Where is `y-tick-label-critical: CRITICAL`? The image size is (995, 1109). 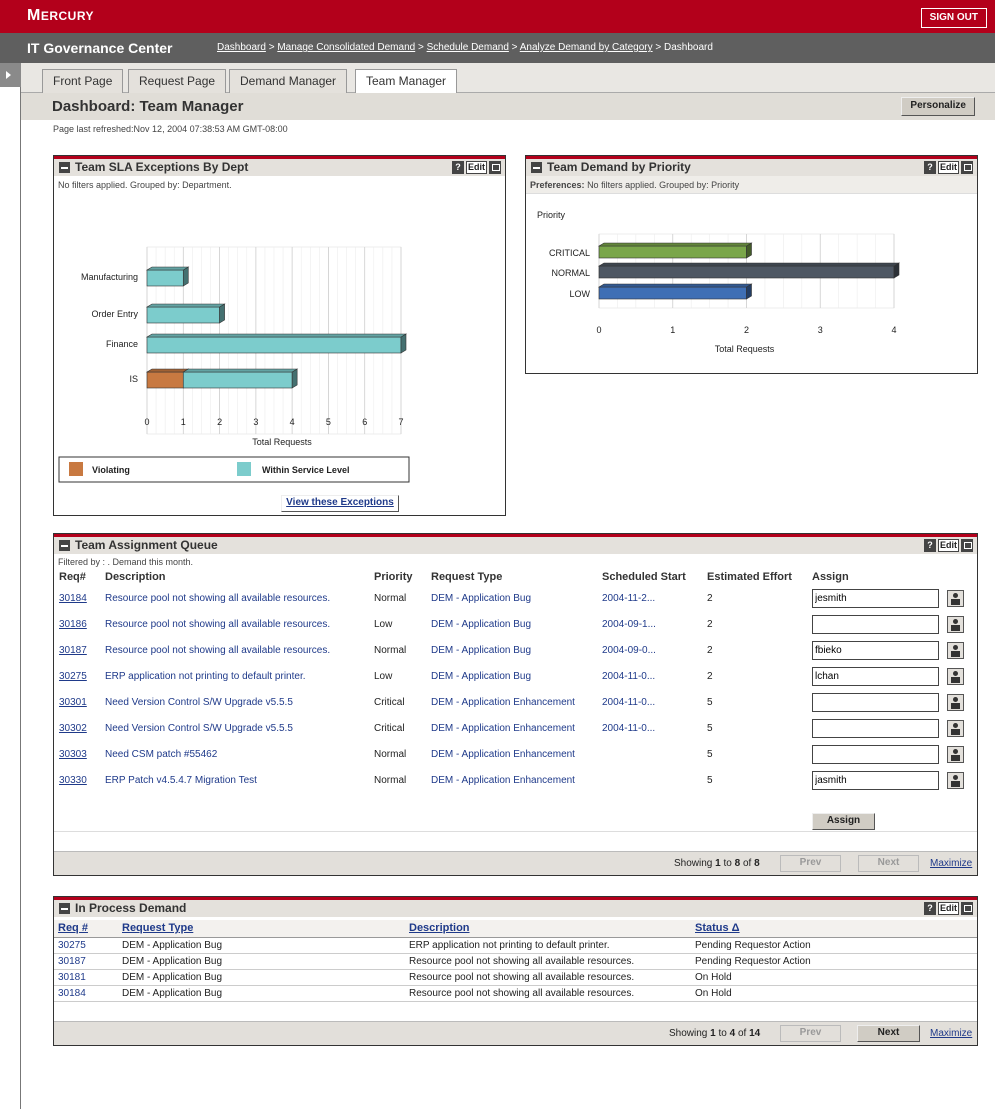
y-tick-label-critical: CRITICAL is located at coordinates (569, 253).